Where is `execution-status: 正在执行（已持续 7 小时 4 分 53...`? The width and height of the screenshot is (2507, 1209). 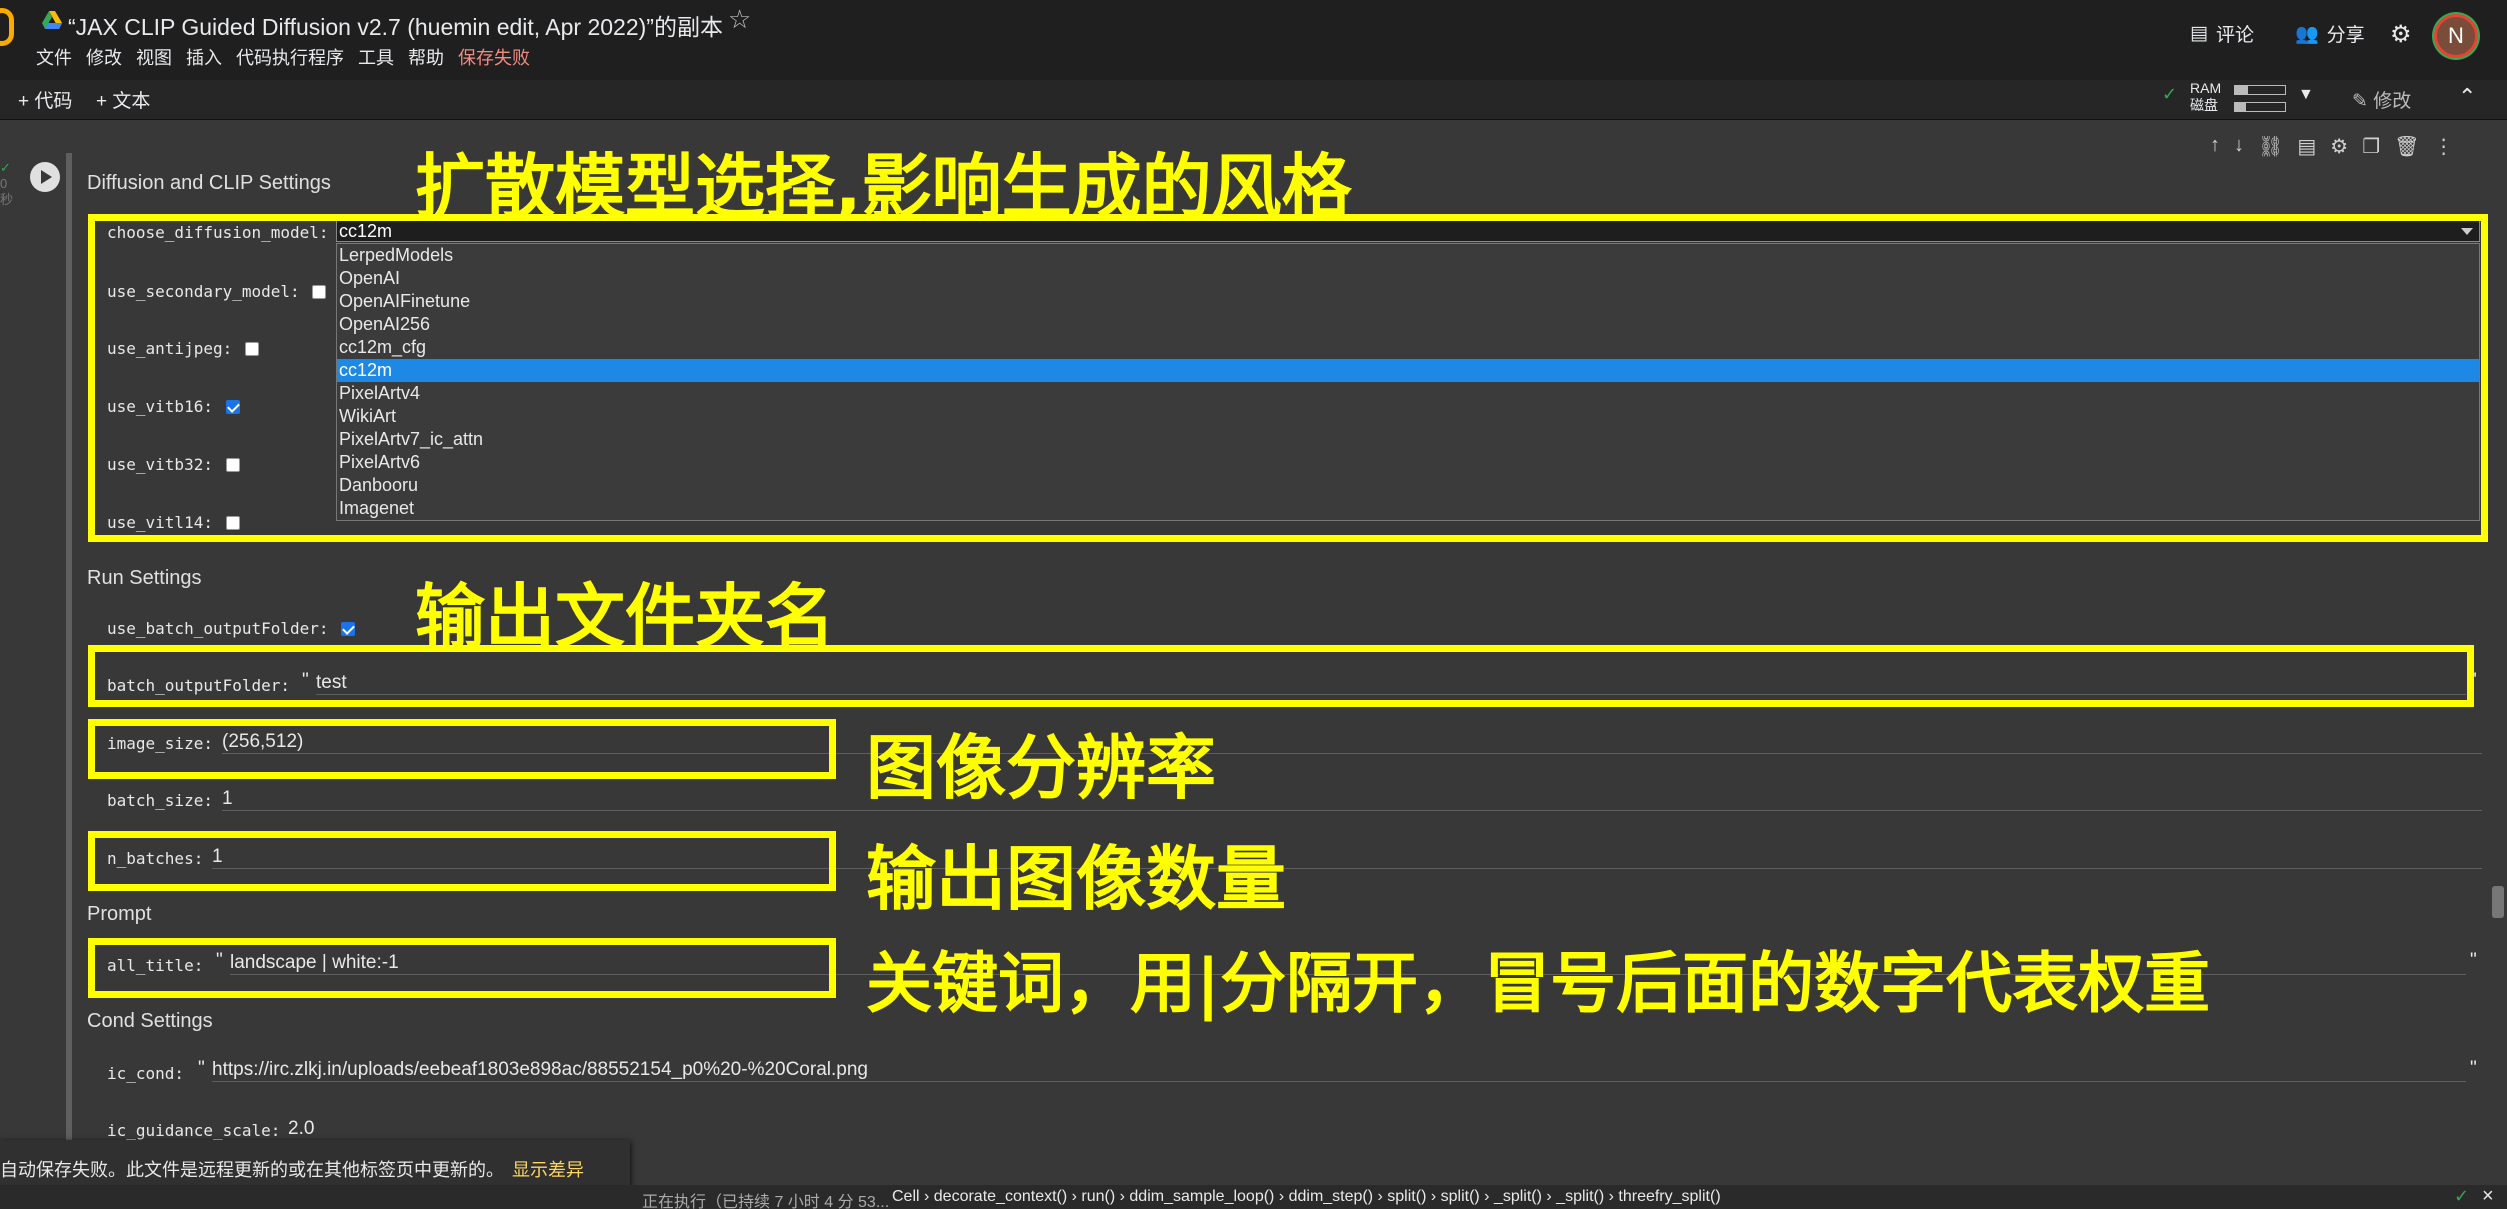
execution-status: 正在执行（已持续 7 小时 4 分 53... is located at coordinates (765, 1198).